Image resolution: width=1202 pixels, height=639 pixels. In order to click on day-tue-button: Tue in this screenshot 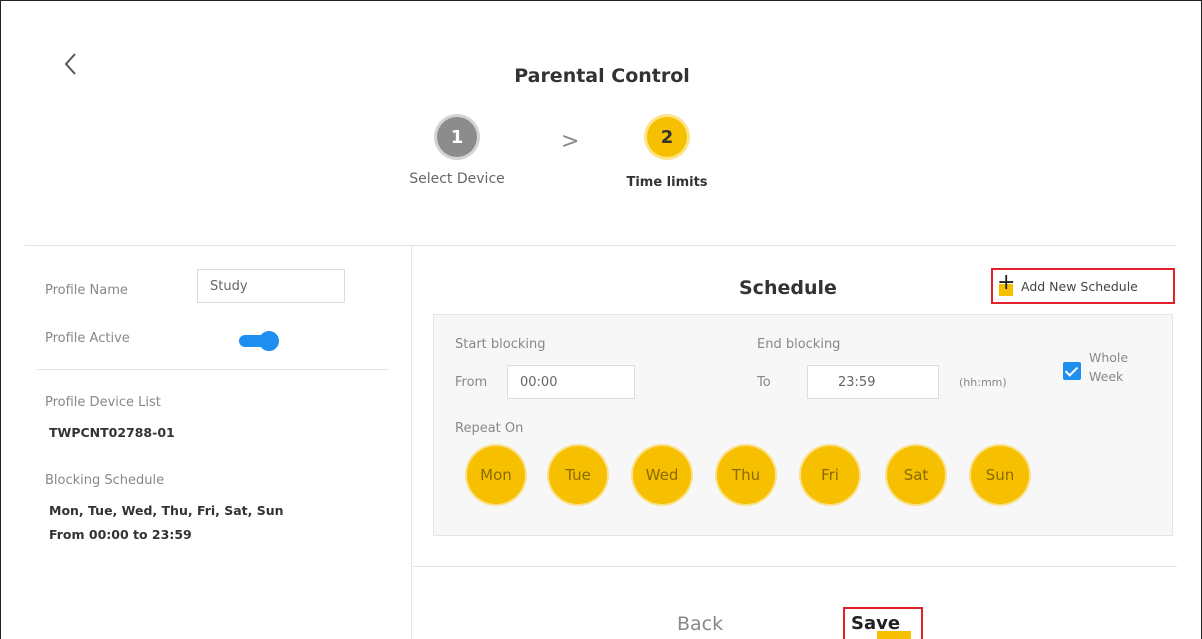, I will do `click(578, 475)`.